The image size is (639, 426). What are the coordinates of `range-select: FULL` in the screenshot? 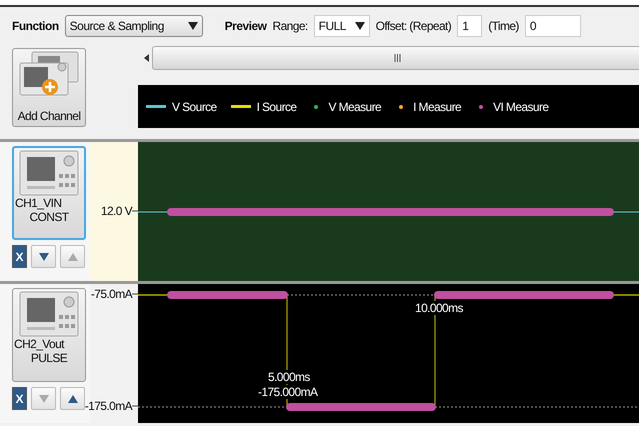 It's located at (342, 26).